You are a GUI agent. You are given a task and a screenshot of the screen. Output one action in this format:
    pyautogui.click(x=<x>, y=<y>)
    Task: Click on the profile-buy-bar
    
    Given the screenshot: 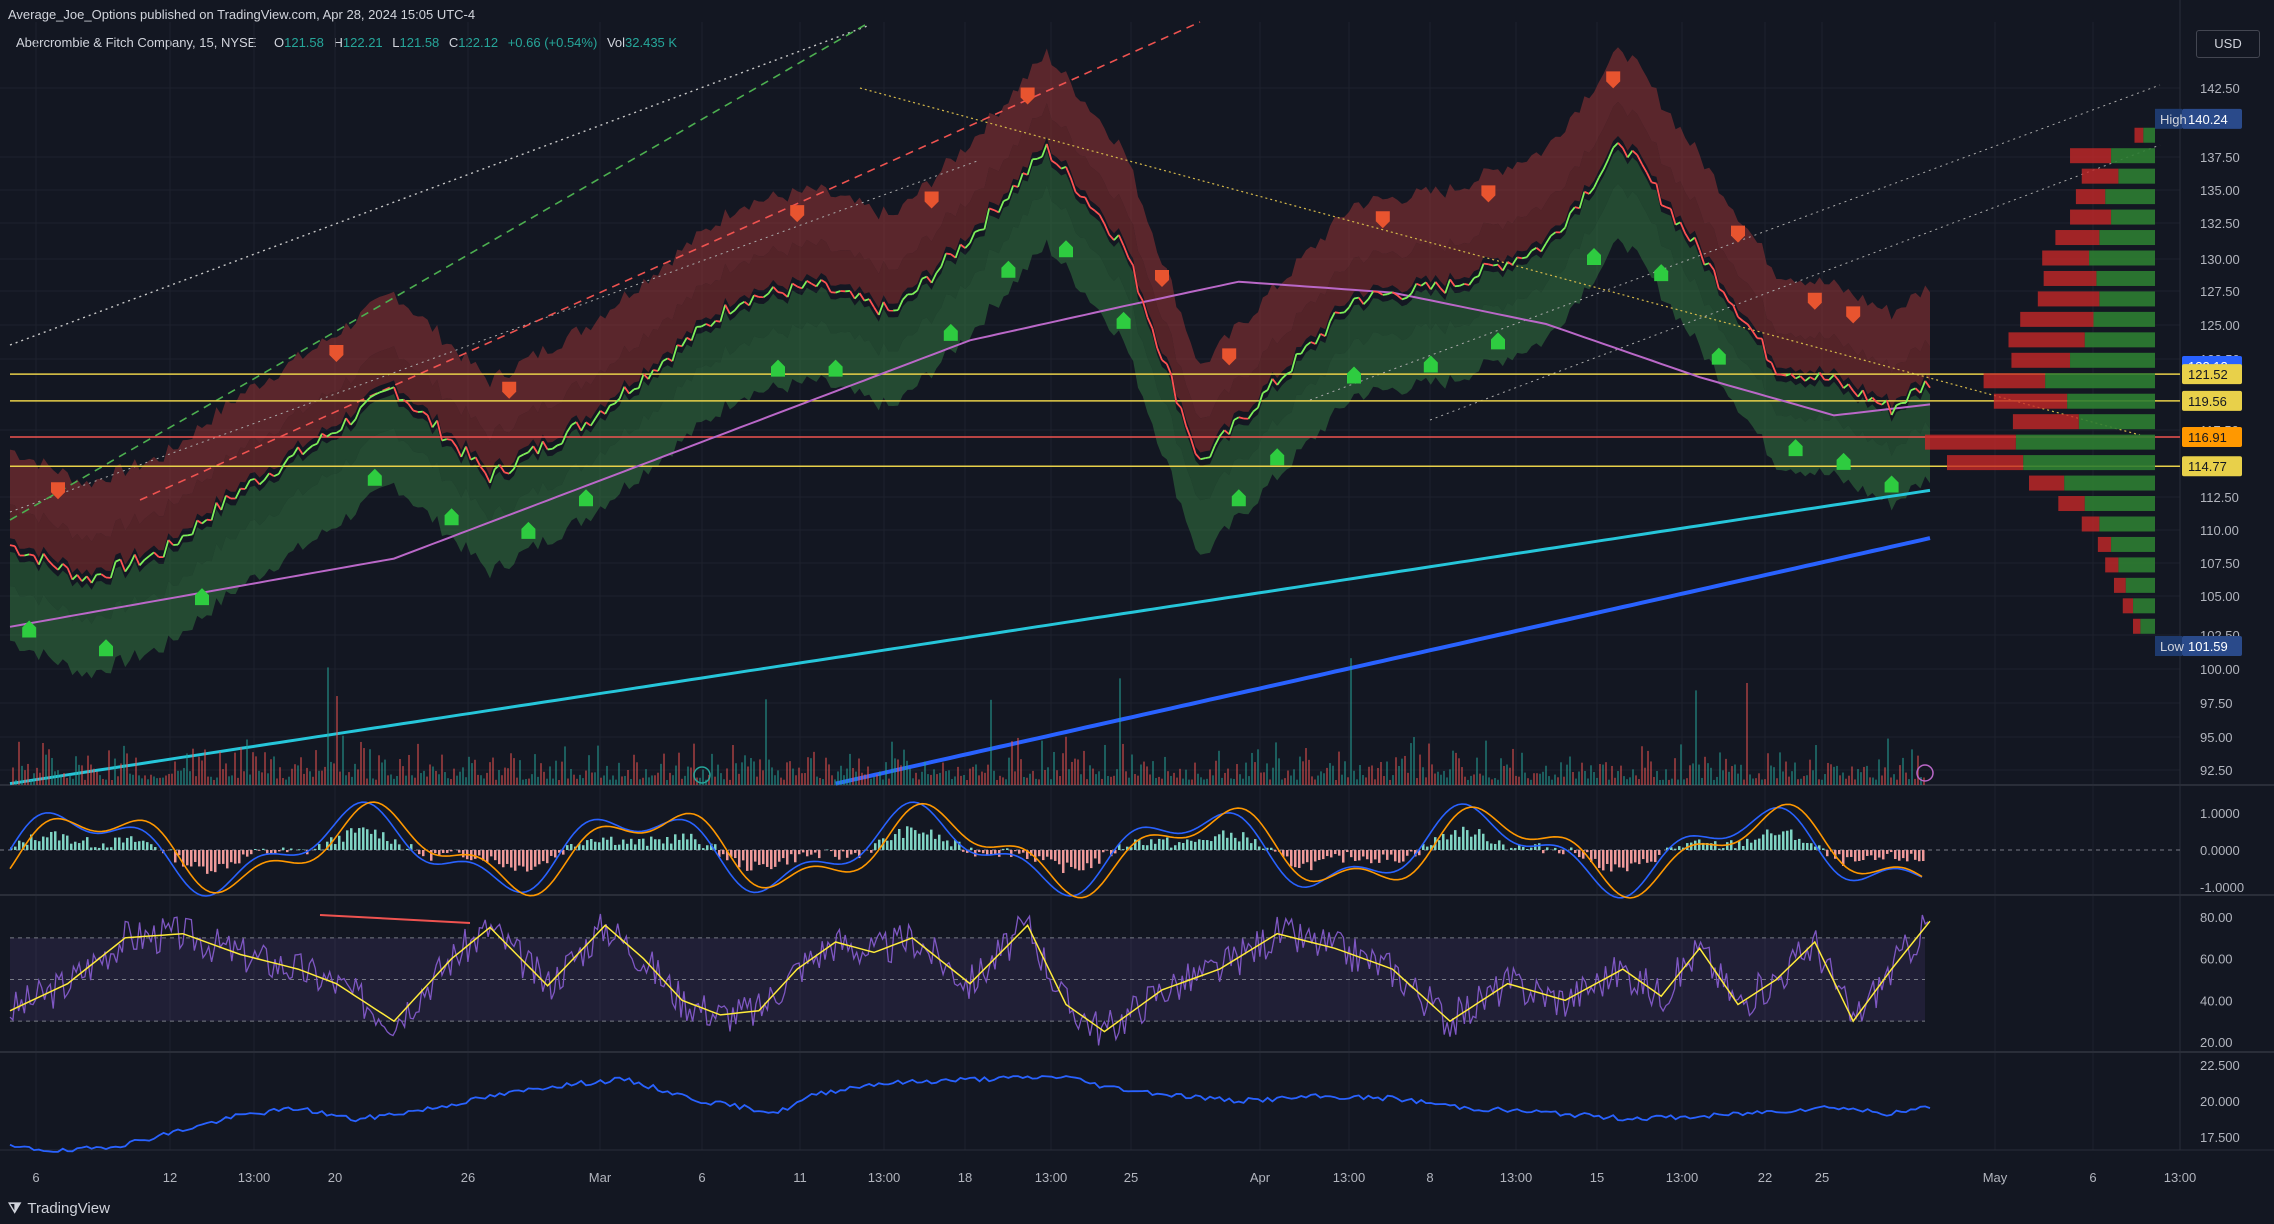 What is the action you would take?
    pyautogui.click(x=2133, y=156)
    